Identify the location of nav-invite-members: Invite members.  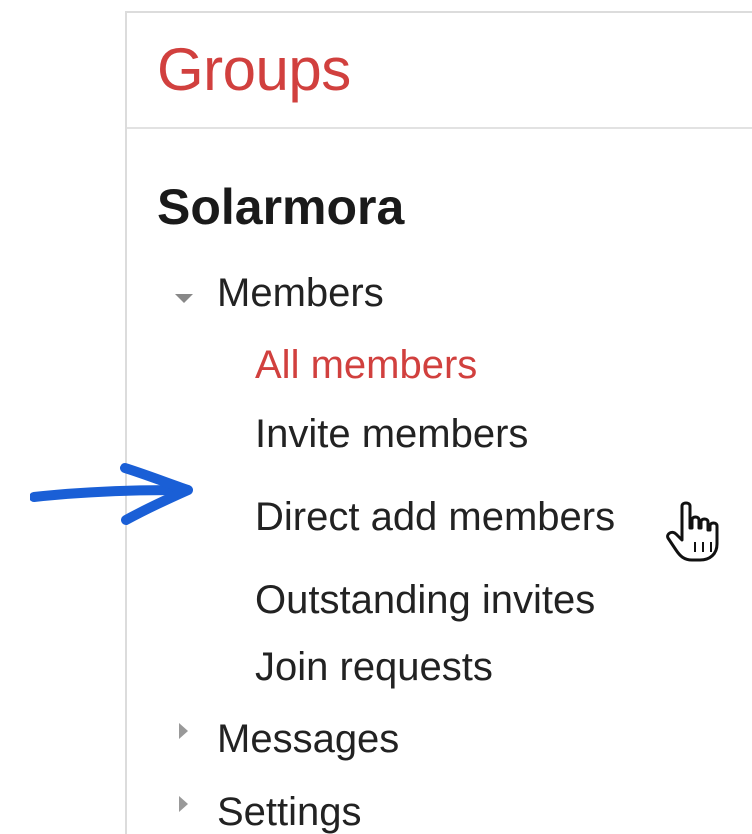
(391, 434).